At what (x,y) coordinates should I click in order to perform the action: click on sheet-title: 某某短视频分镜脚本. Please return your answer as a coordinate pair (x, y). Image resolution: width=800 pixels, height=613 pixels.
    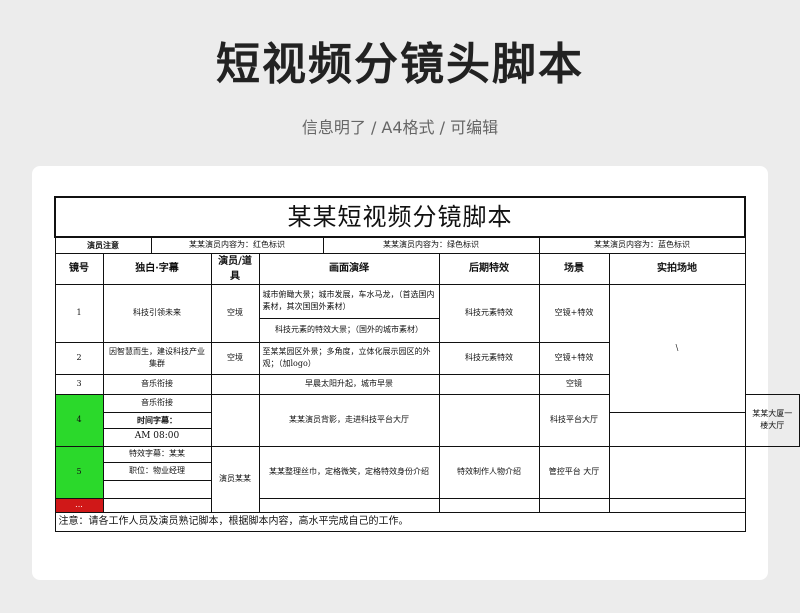
    Looking at the image, I should click on (400, 217).